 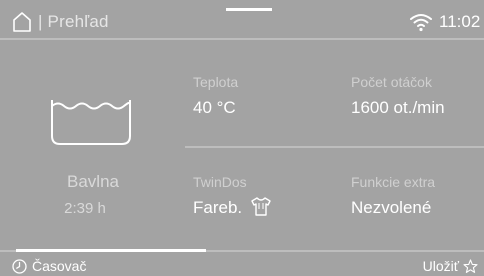 I want to click on wifi-icon, so click(x=421, y=23).